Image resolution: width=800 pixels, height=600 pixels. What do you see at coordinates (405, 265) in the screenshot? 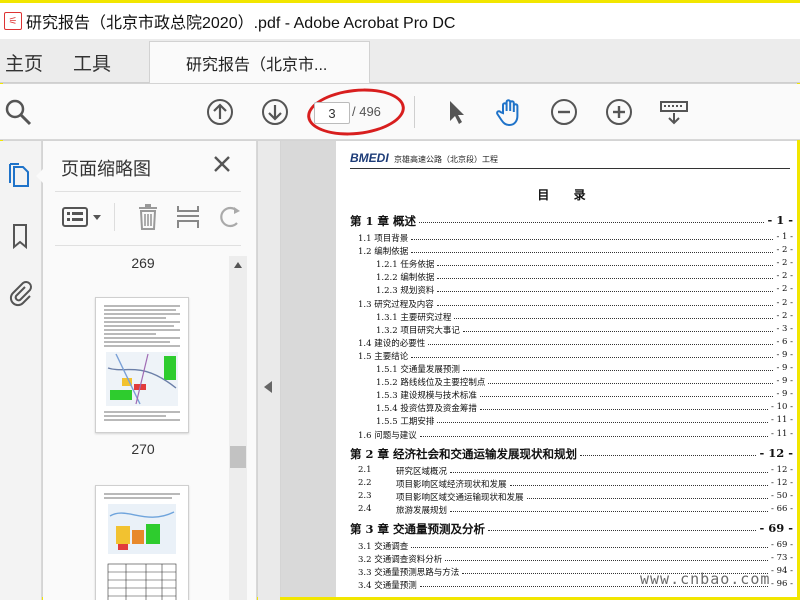
I see `toc-entry-label: 1.2.1 任务依据` at bounding box center [405, 265].